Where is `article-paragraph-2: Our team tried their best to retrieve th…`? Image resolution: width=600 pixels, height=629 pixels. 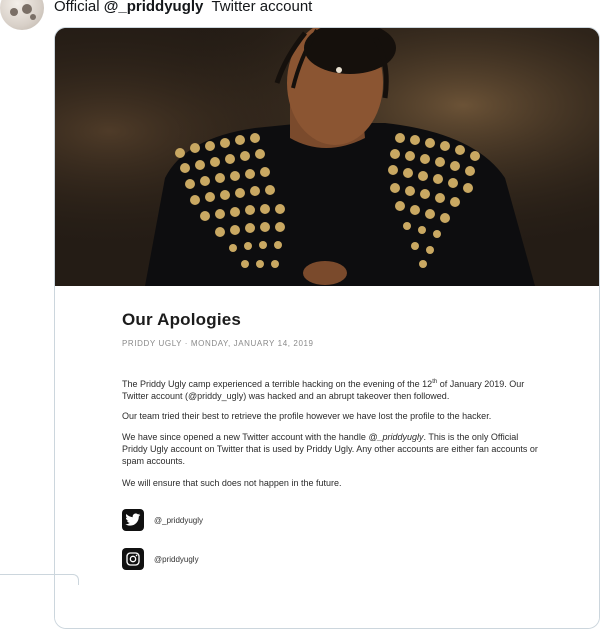
article-paragraph-2: Our team tried their best to retrieve th… is located at coordinates (307, 416).